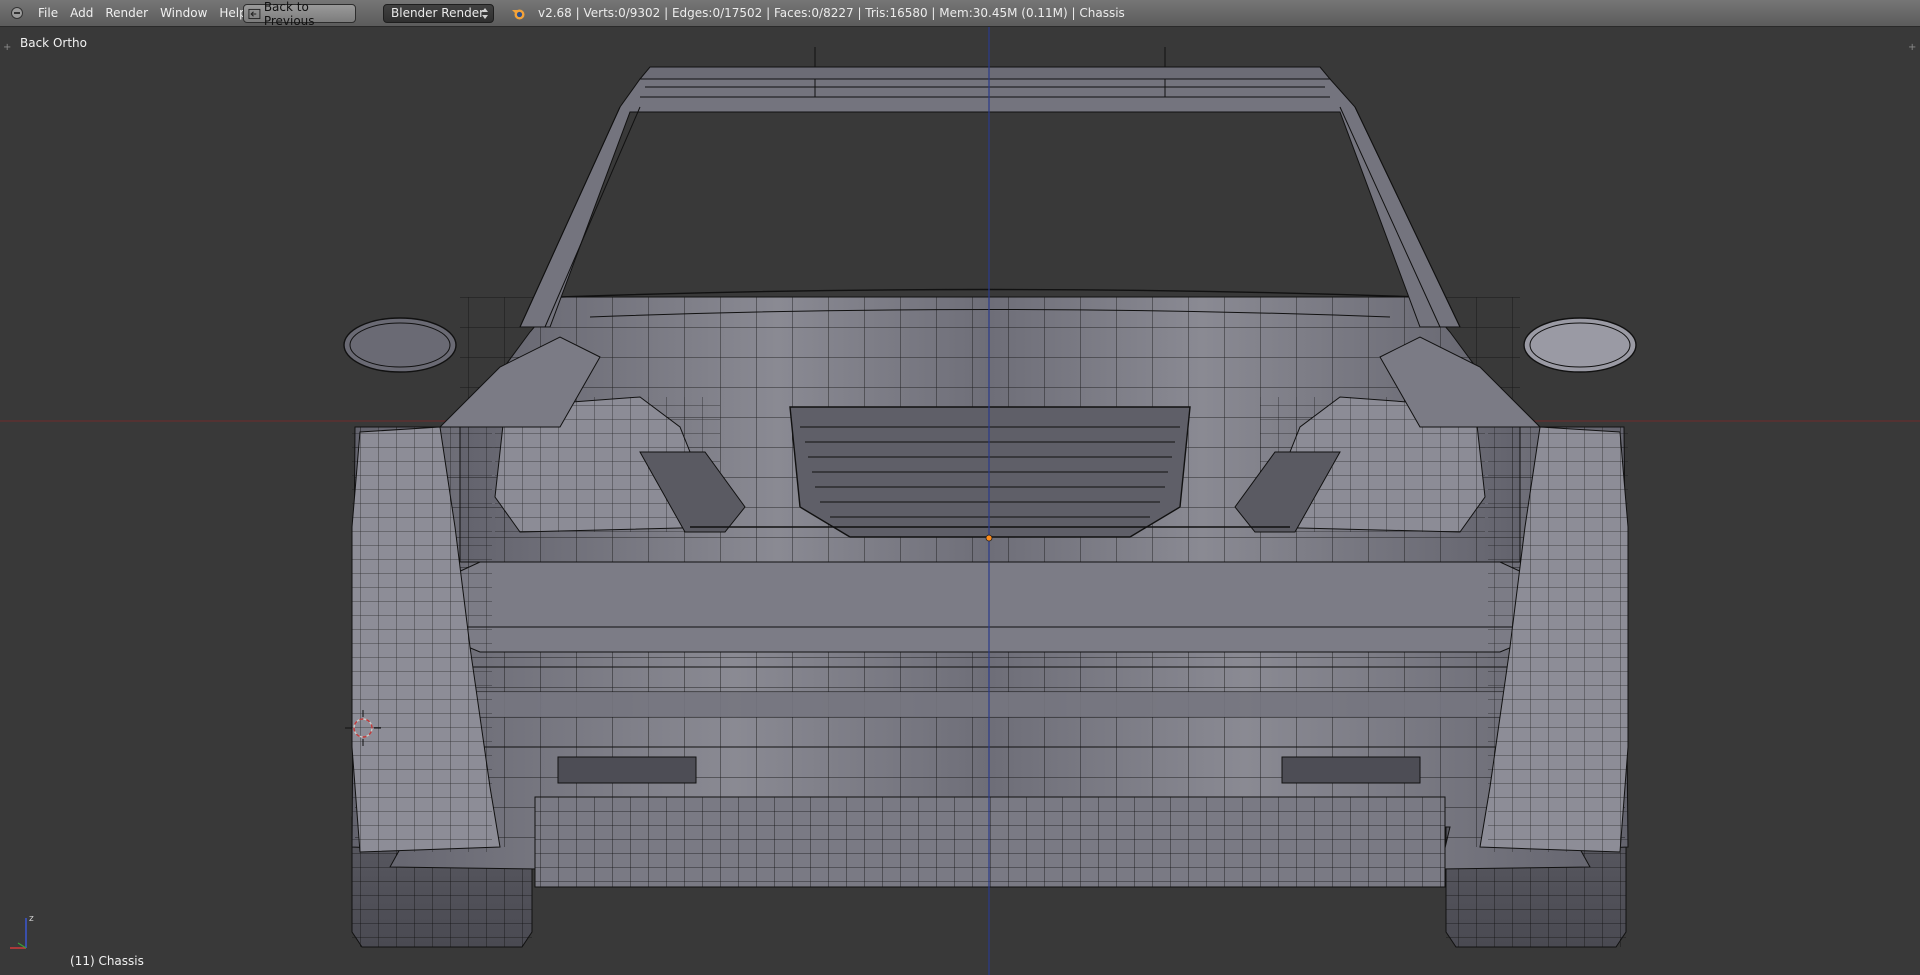  What do you see at coordinates (400, 345) in the screenshot?
I see `left-mirror` at bounding box center [400, 345].